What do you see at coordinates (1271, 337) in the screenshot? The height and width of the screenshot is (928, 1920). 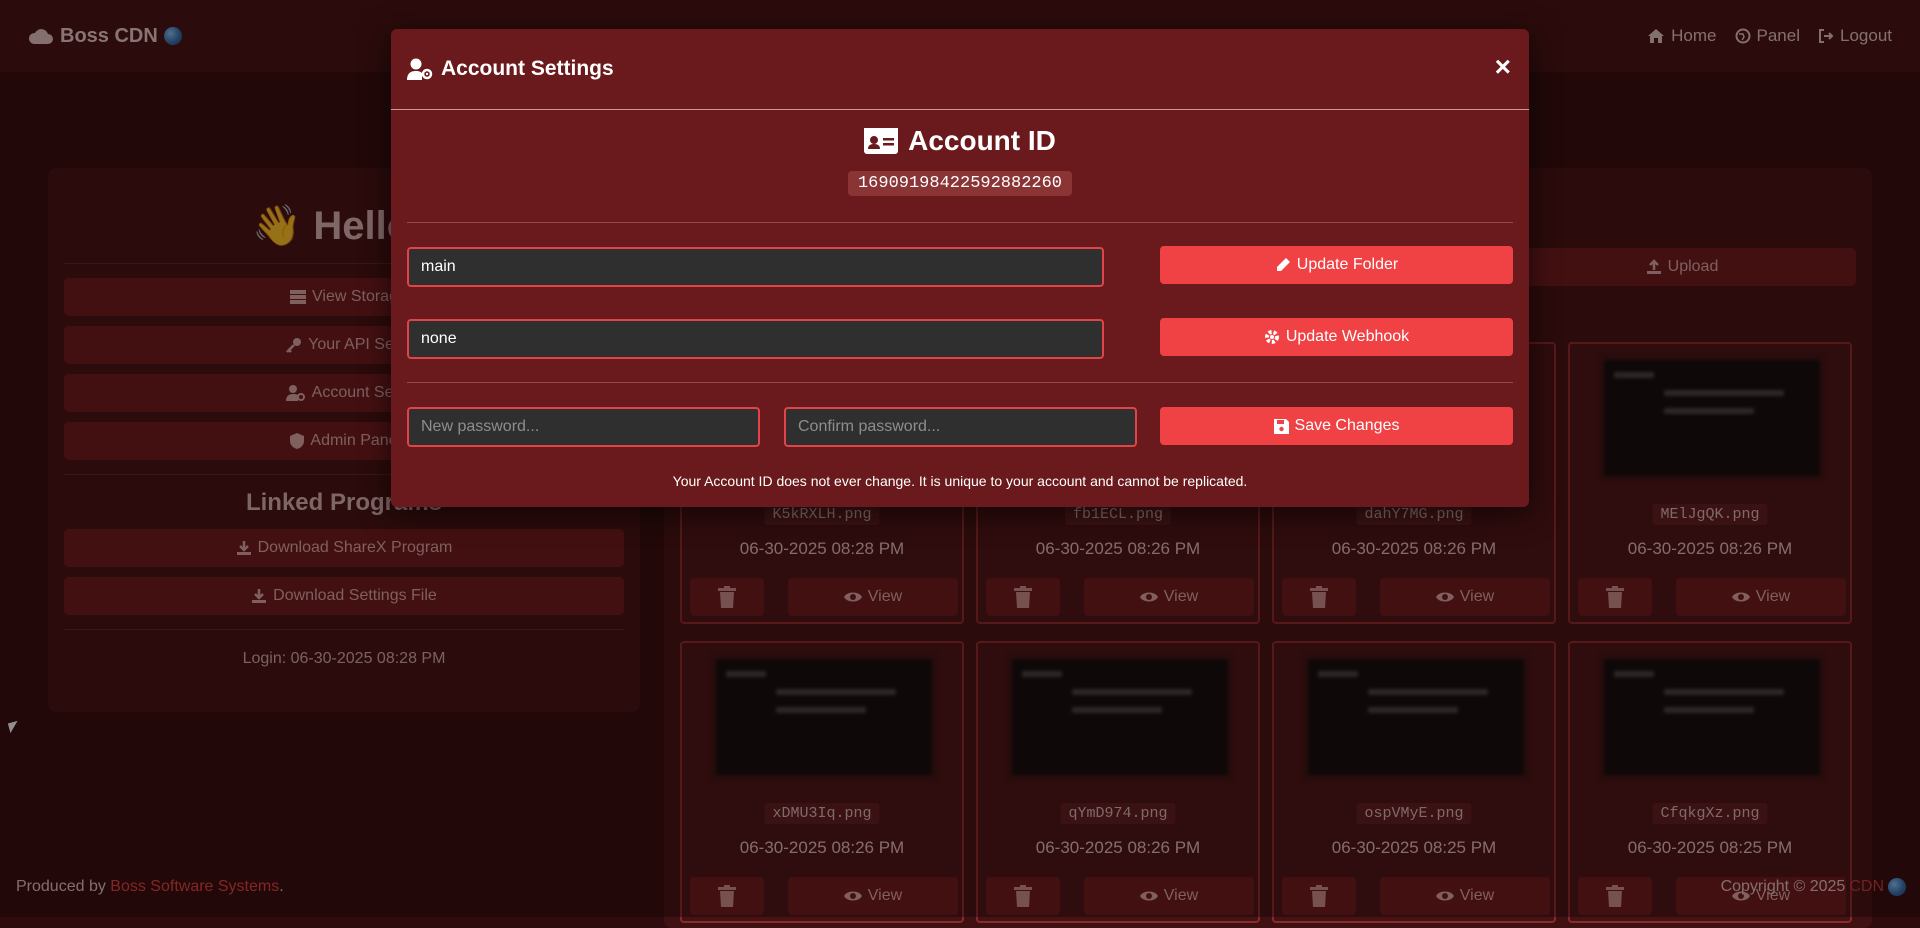 I see `gear-icon` at bounding box center [1271, 337].